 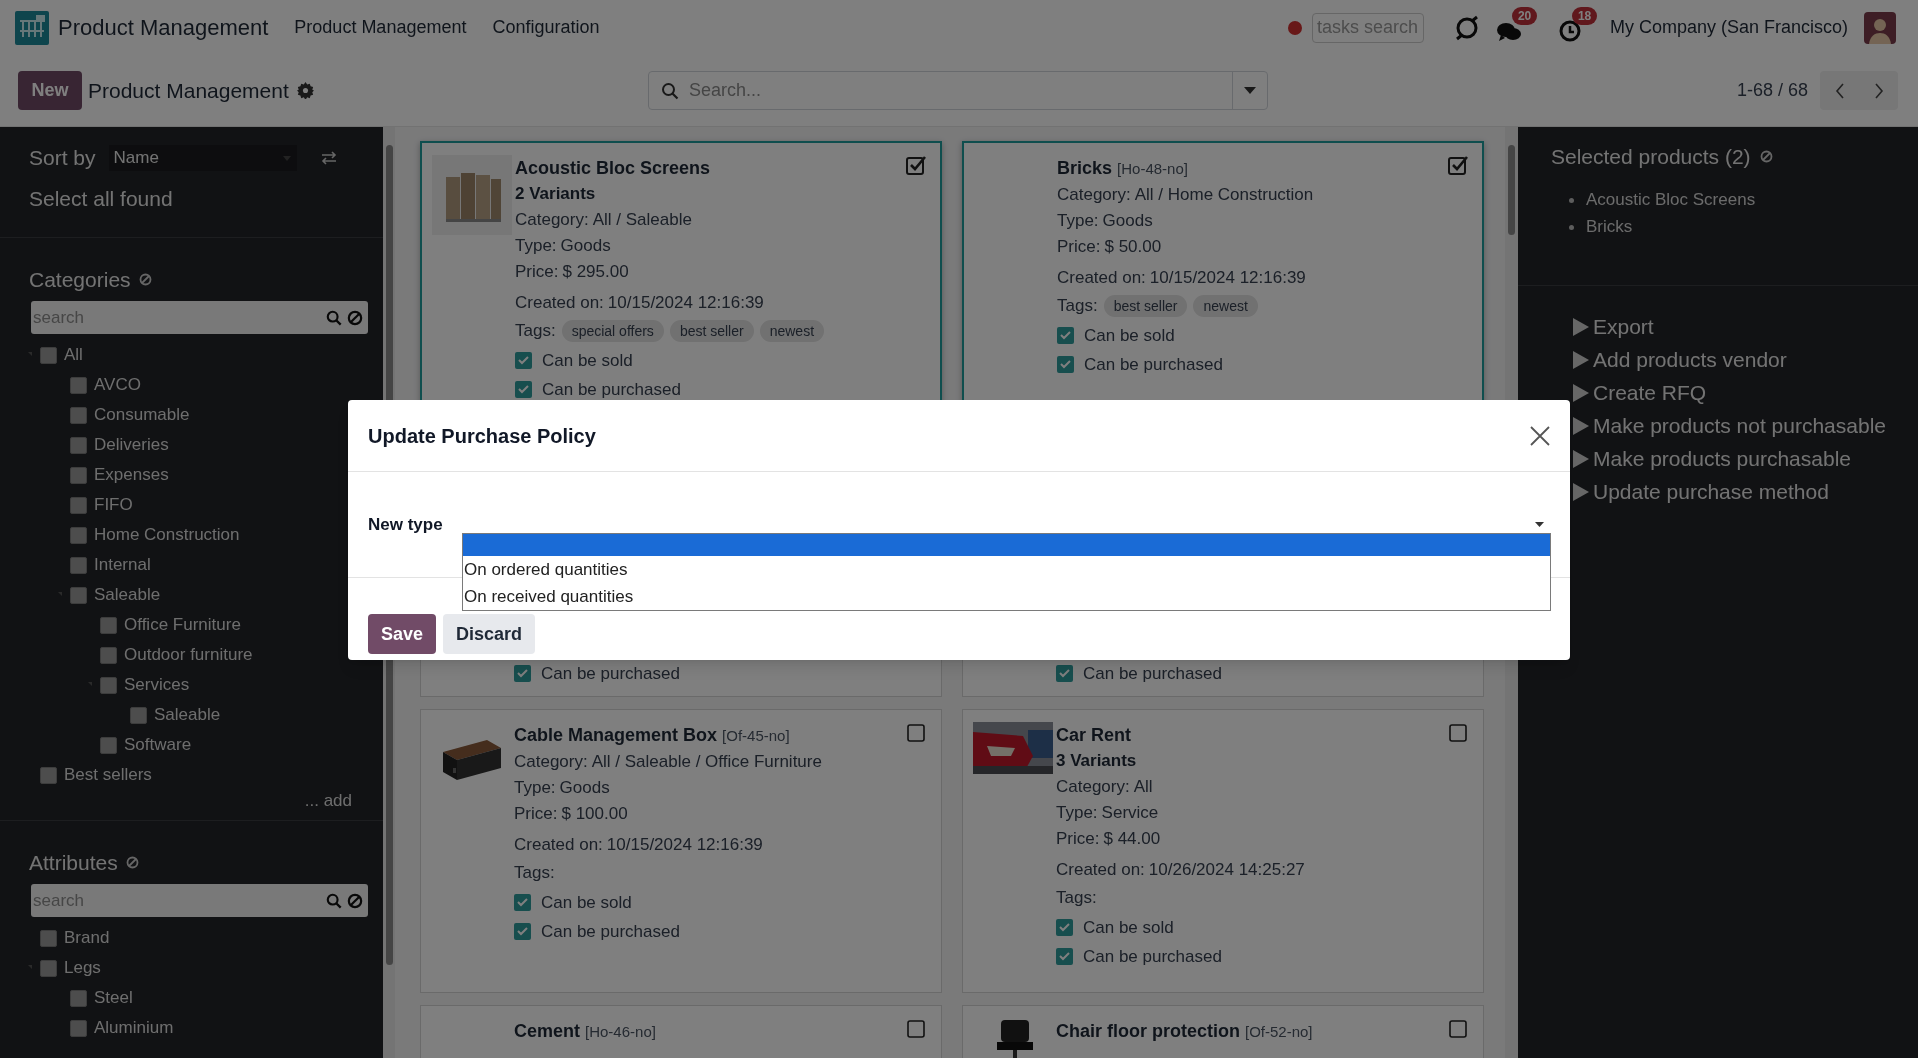 What do you see at coordinates (1097, 761) in the screenshot?
I see `variant-count: 3 Variants` at bounding box center [1097, 761].